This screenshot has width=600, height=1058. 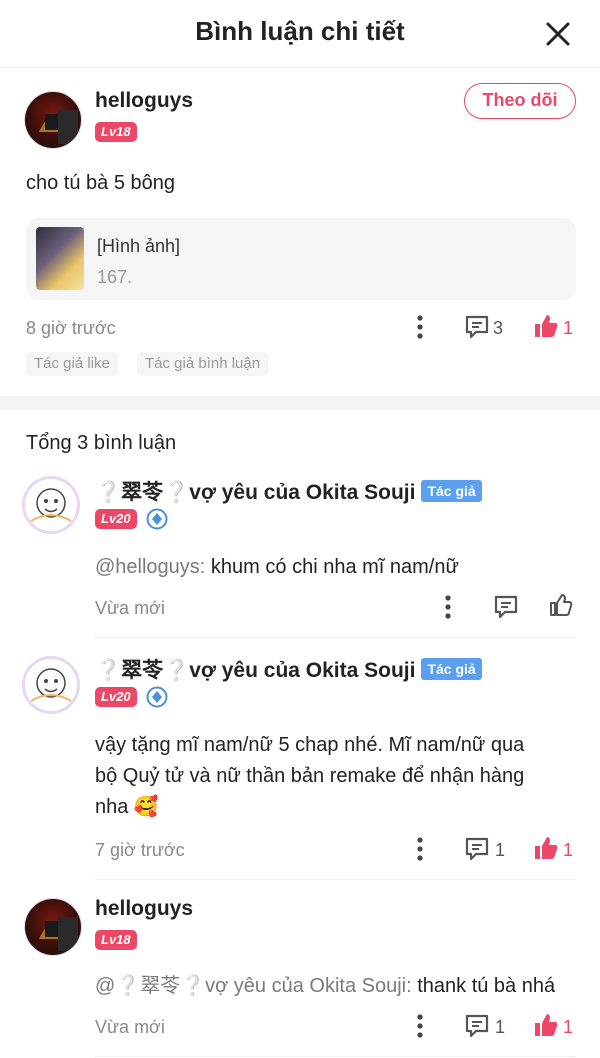 I want to click on reply-text: @helloguys: khum có chi nha mĩ nam/nữ, so click(x=277, y=567).